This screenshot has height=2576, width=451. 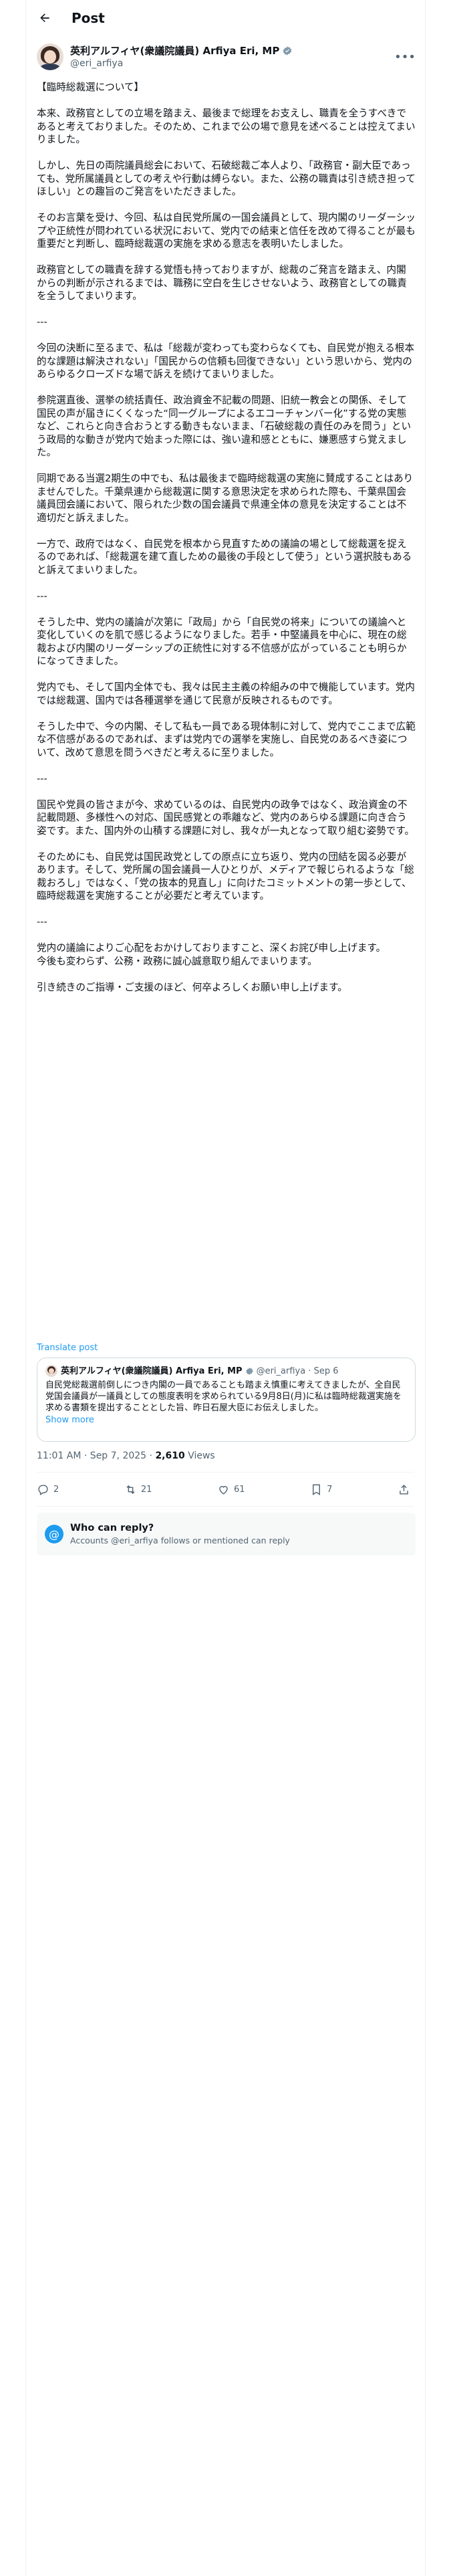 I want to click on author-name-line: 英利アルフィヤ(衆議院議員) Arfiya Eri, MP, so click(x=233, y=51).